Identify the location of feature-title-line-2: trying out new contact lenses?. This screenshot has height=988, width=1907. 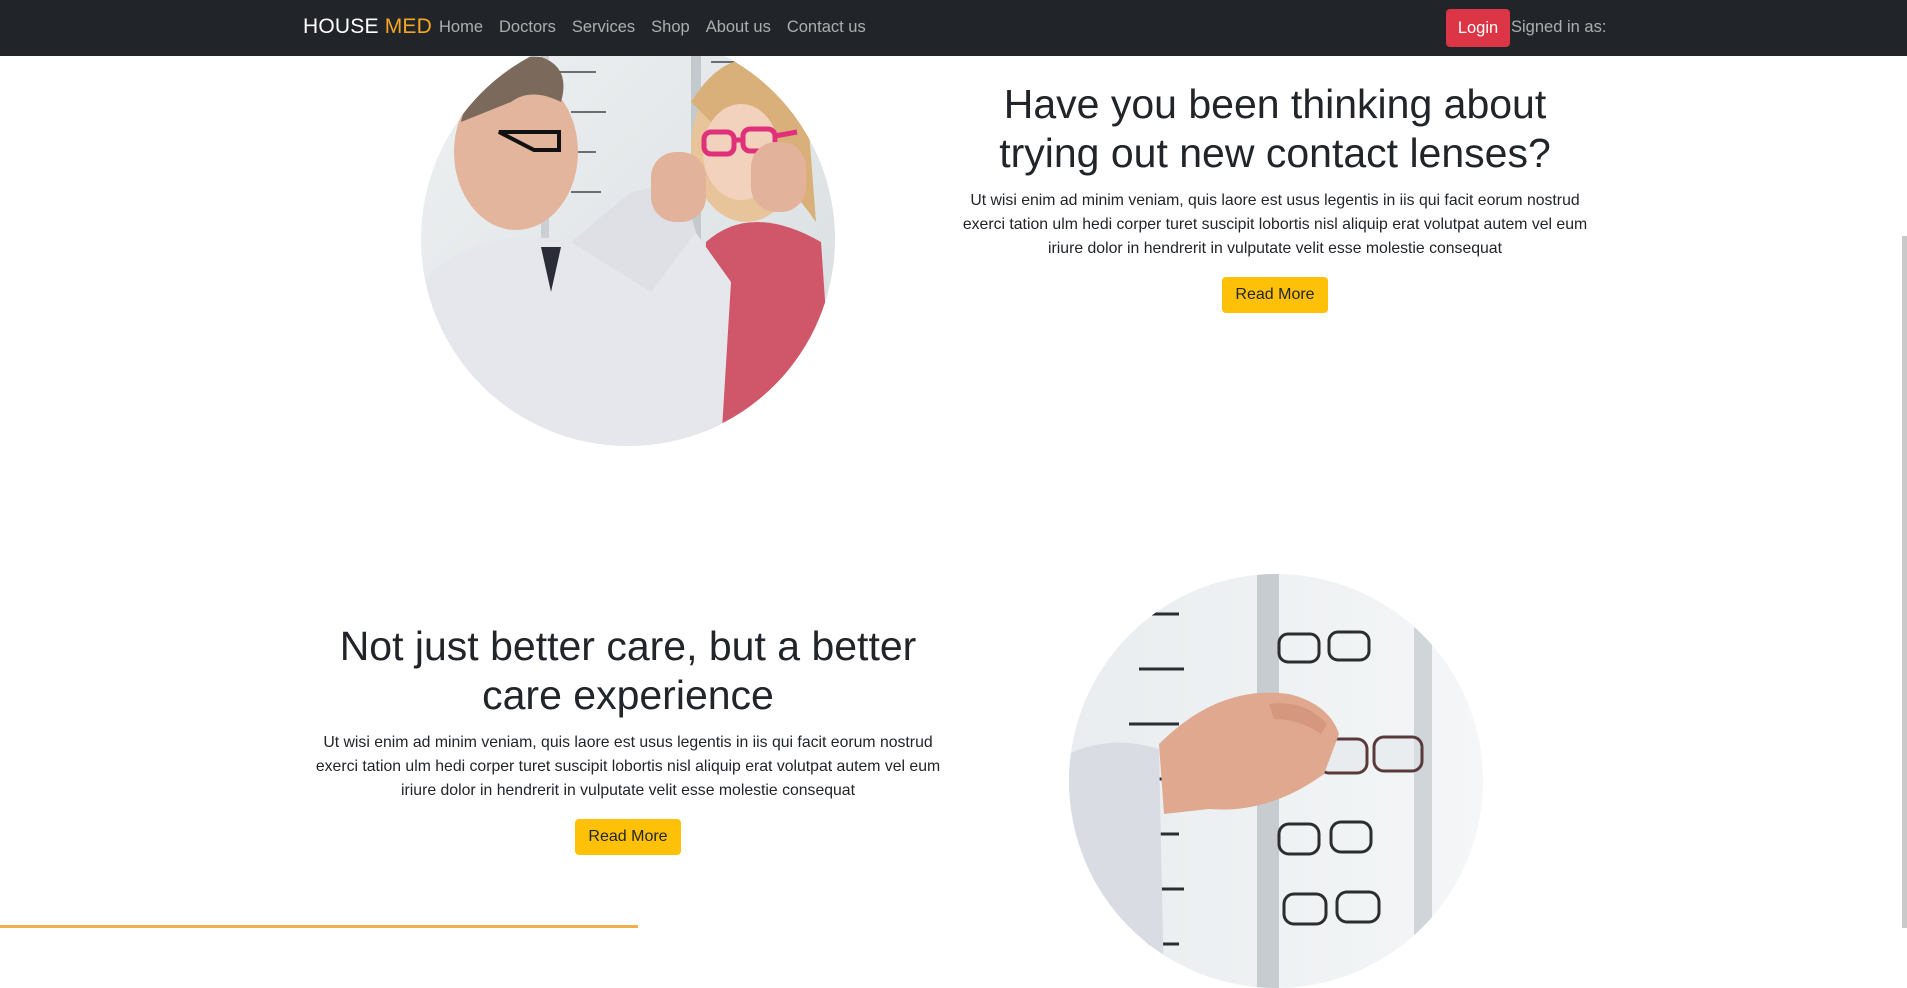
(1275, 153).